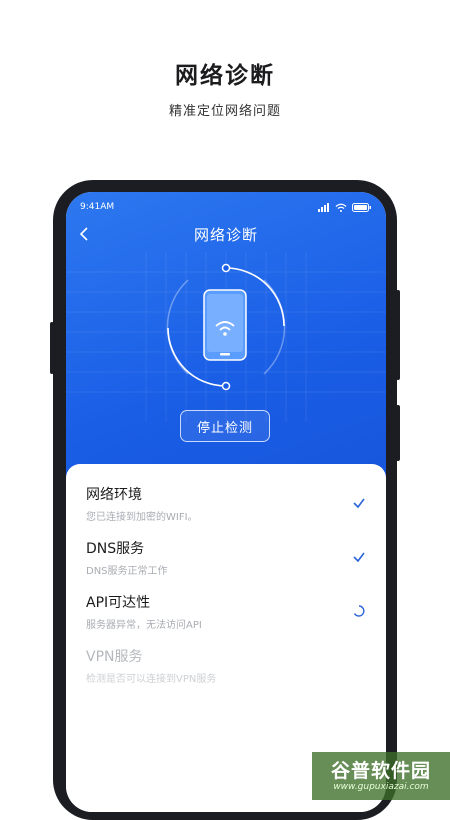  Describe the element at coordinates (359, 611) in the screenshot. I see `loading-spinner-icon` at that location.